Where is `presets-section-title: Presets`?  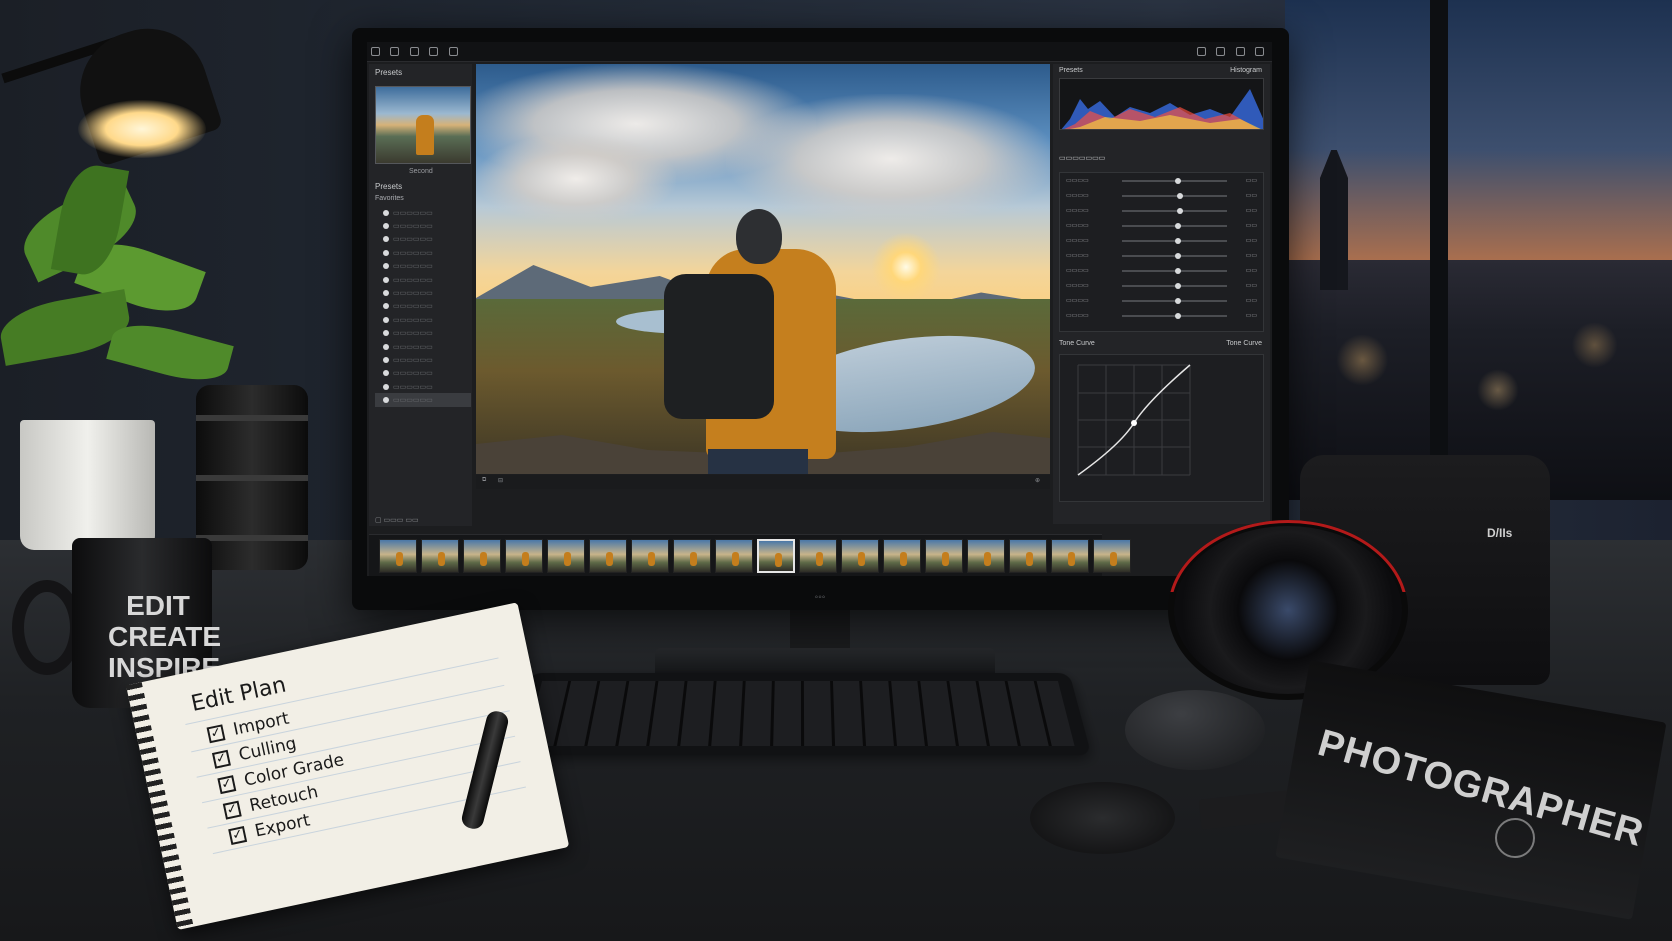
presets-section-title: Presets is located at coordinates (388, 186).